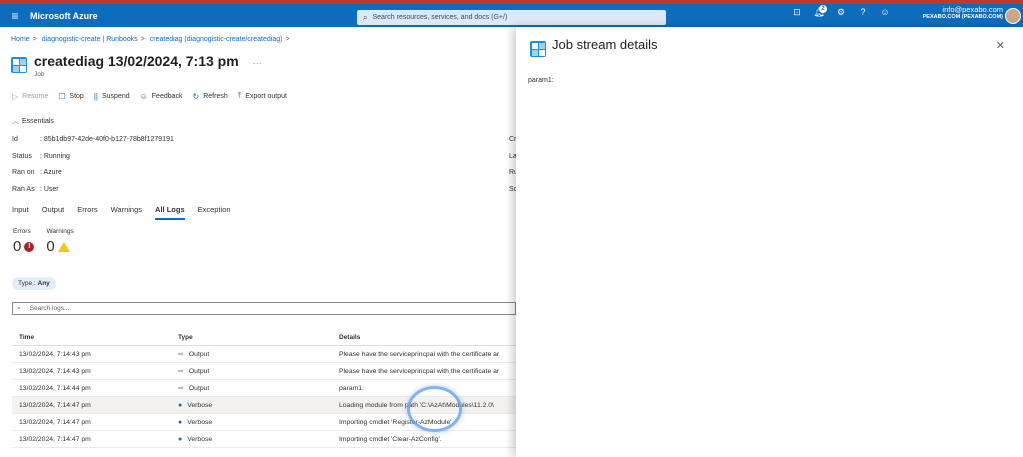 The image size is (1023, 457). I want to click on essentials-value: : 85b1db97-42de-40f0-b127-78b8f1279191, so click(106, 139).